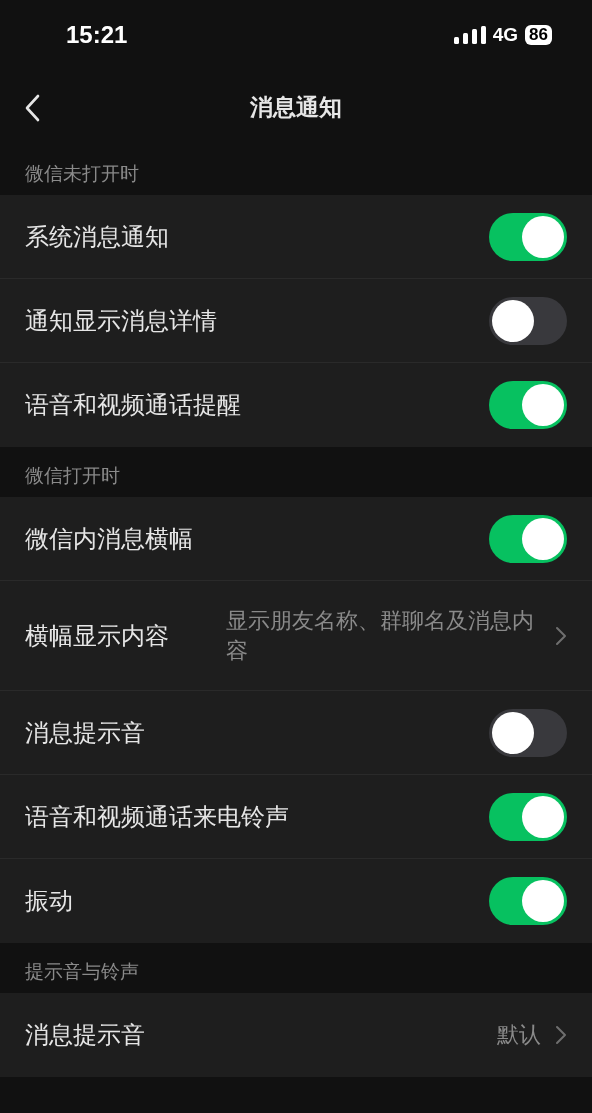 This screenshot has height=1113, width=592. I want to click on setting-label: 横幅显示内容, so click(97, 636).